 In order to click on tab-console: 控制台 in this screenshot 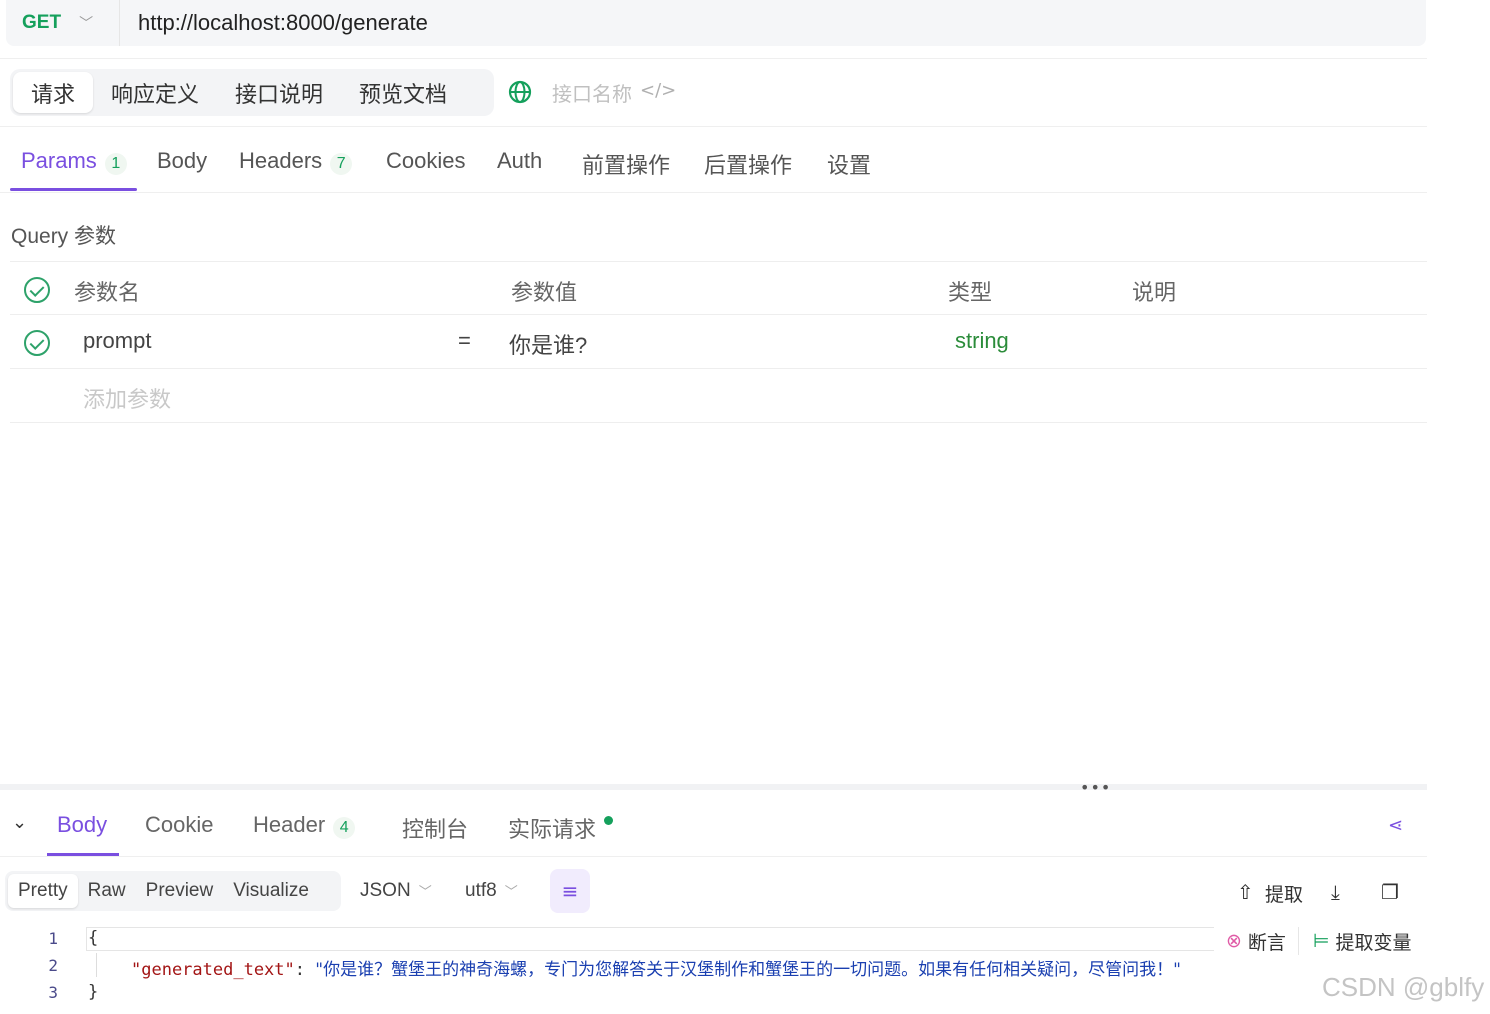, I will do `click(435, 828)`.